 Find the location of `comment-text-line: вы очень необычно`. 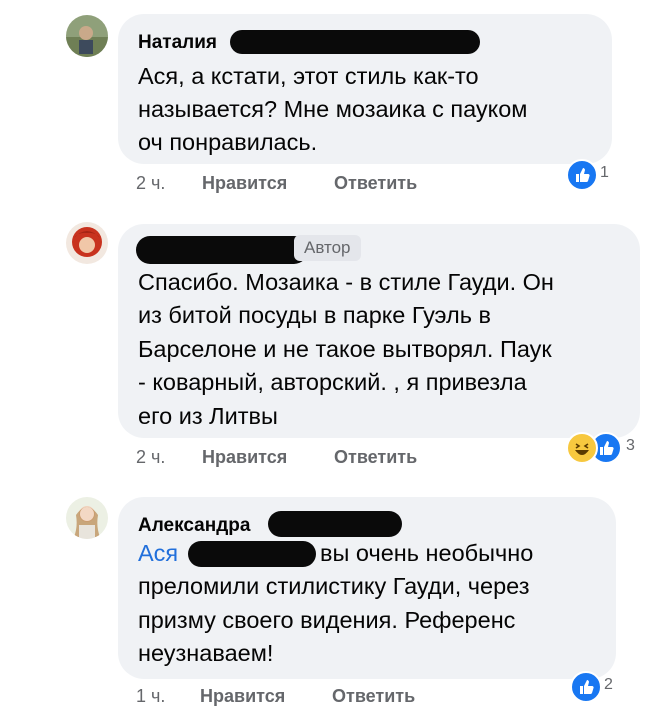

comment-text-line: вы очень необычно is located at coordinates (427, 553).